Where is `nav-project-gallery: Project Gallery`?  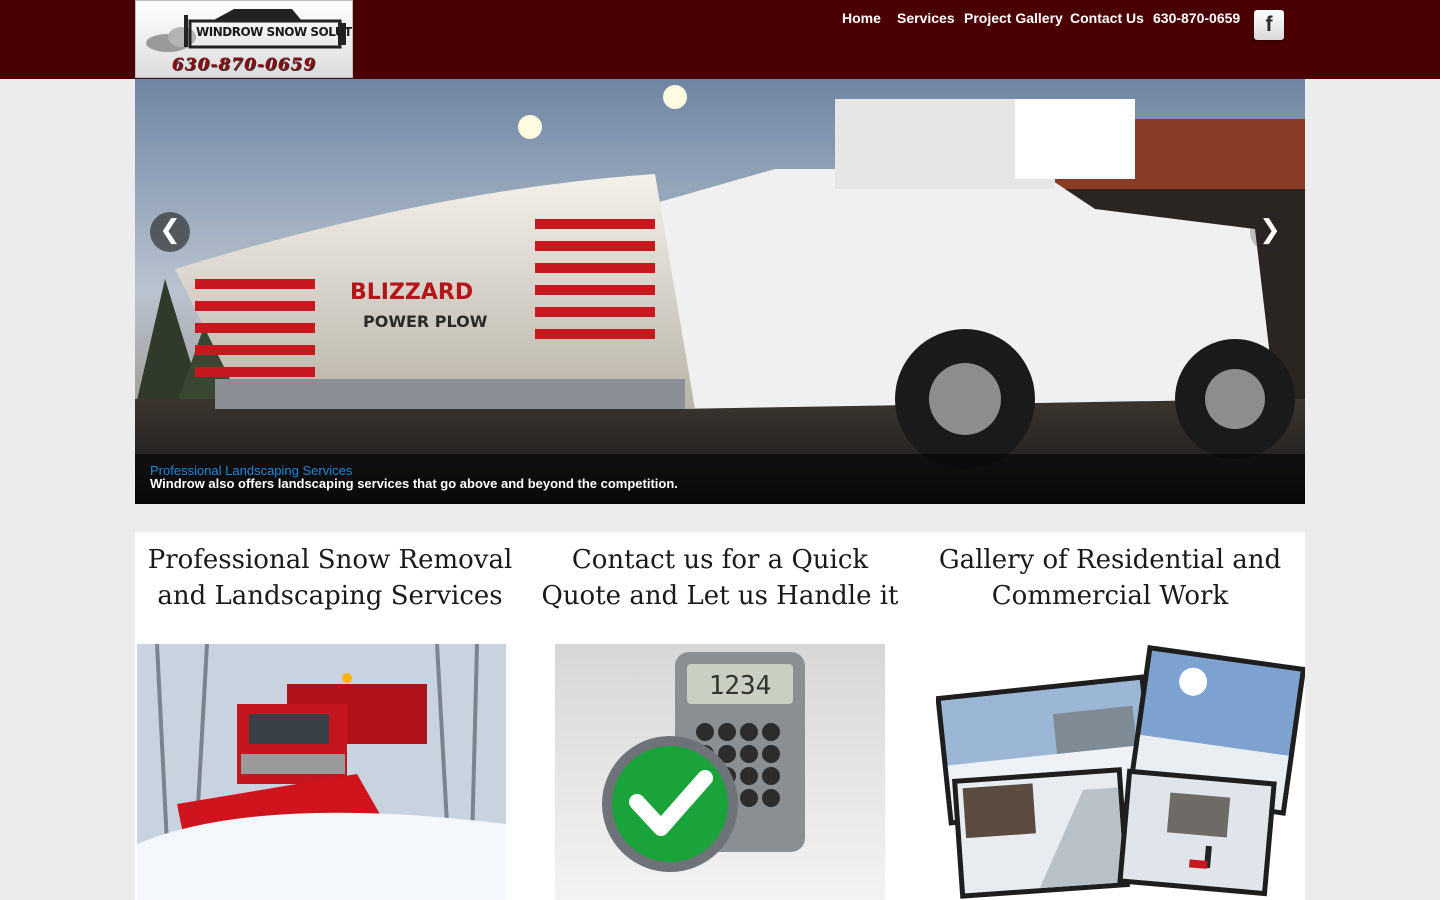 nav-project-gallery: Project Gallery is located at coordinates (1013, 18).